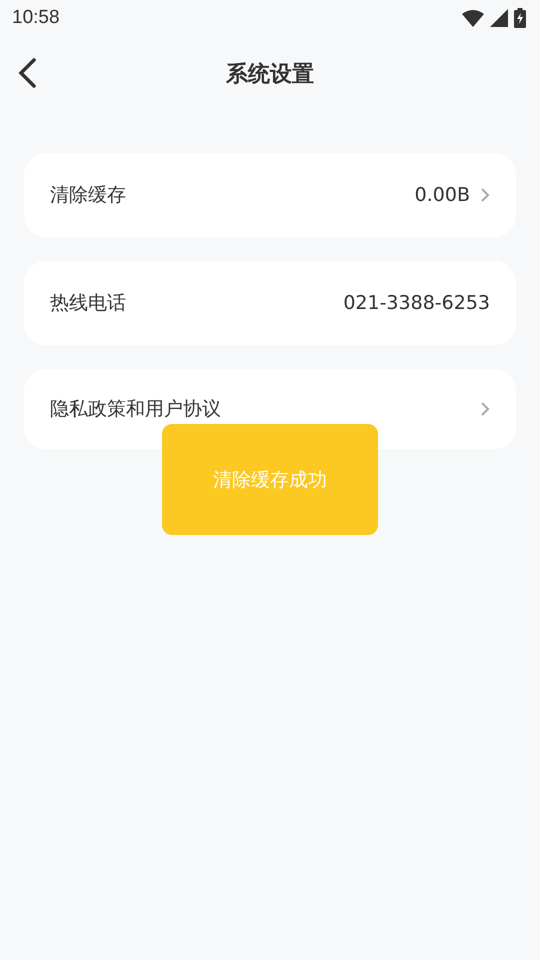  What do you see at coordinates (270, 195) in the screenshot?
I see `settings-row: 清除缓存 0.00B` at bounding box center [270, 195].